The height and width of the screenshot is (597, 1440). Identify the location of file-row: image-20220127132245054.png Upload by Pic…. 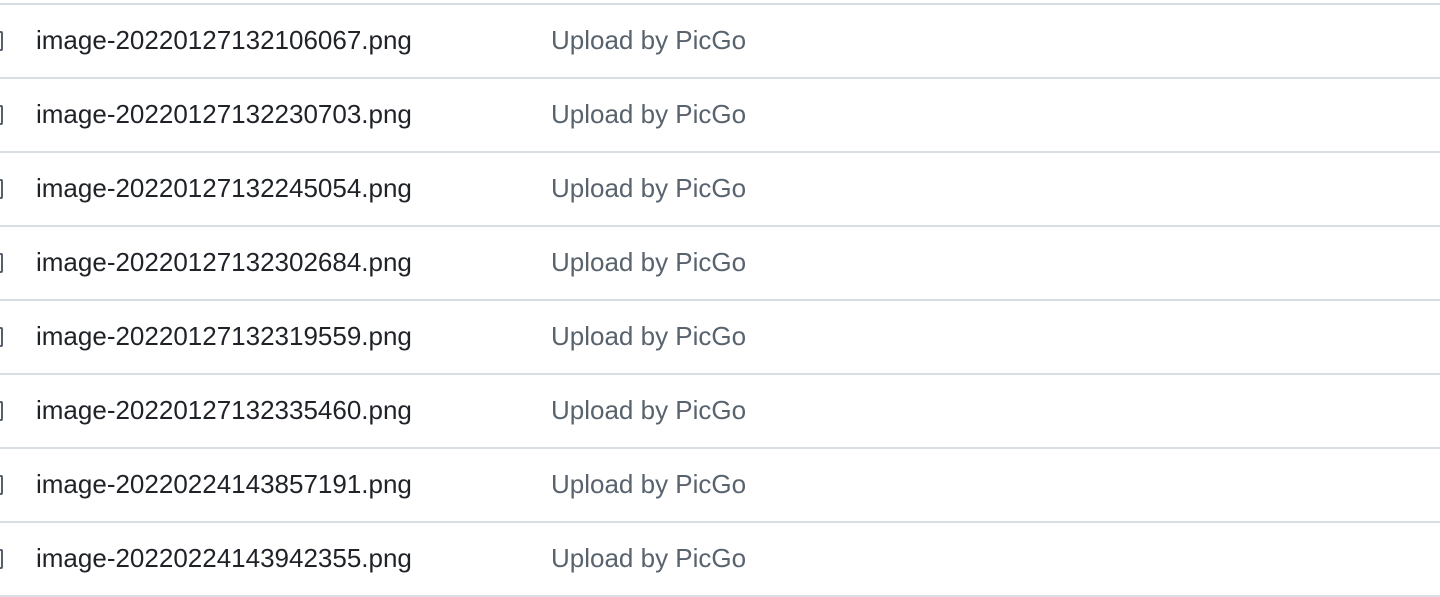
(720, 190).